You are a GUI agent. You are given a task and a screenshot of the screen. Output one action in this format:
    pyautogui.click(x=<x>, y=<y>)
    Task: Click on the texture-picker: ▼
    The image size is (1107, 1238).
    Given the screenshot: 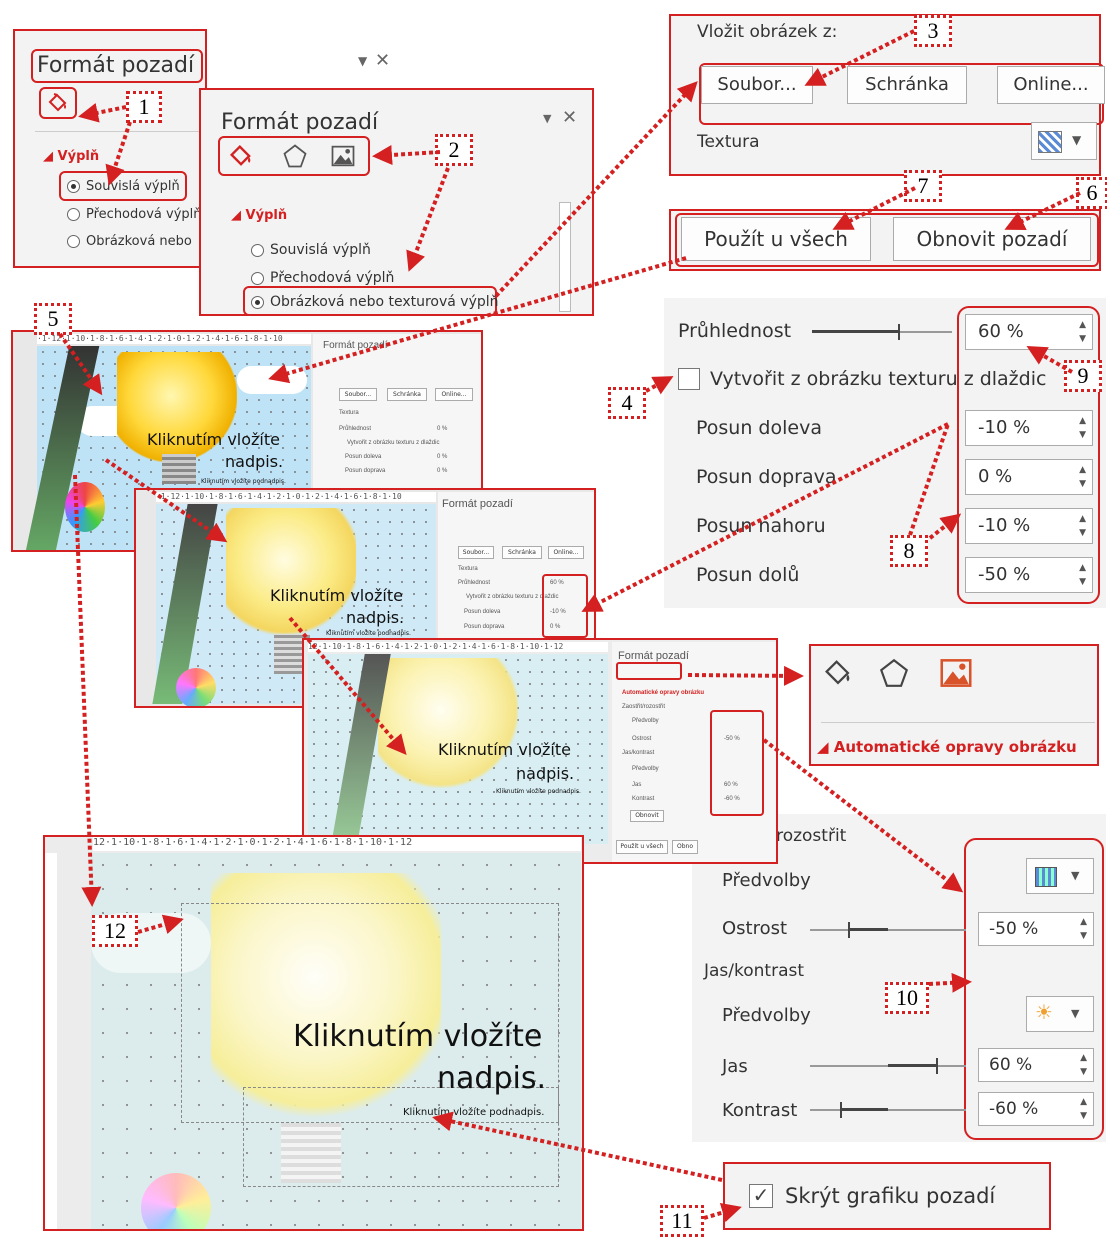 What is the action you would take?
    pyautogui.click(x=1064, y=141)
    